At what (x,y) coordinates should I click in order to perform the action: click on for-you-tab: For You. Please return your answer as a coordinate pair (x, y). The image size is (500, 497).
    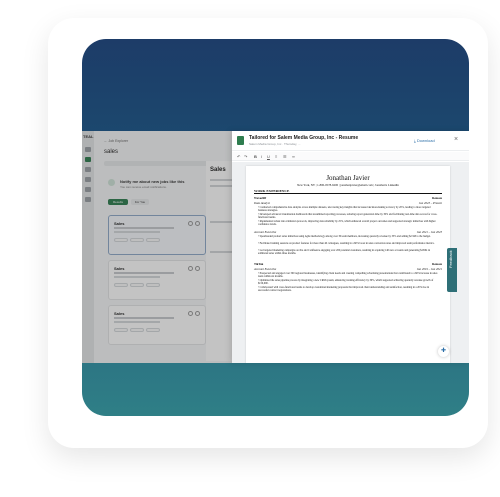
    Looking at the image, I should click on (140, 202).